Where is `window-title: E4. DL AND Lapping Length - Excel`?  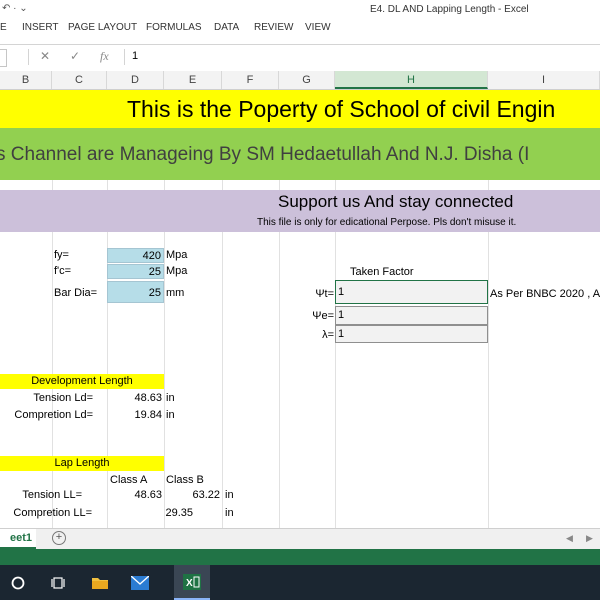
window-title: E4. DL AND Lapping Length - Excel is located at coordinates (449, 9).